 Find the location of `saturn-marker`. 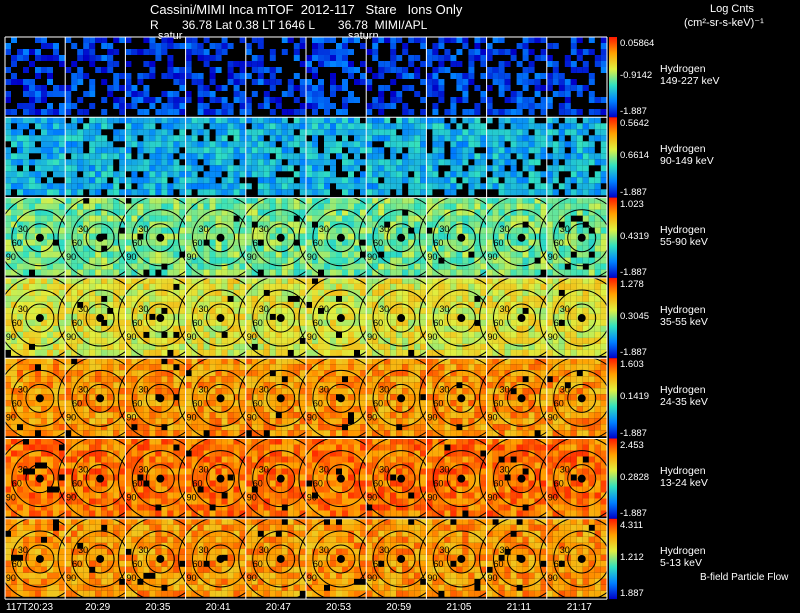

saturn-marker is located at coordinates (401, 318).